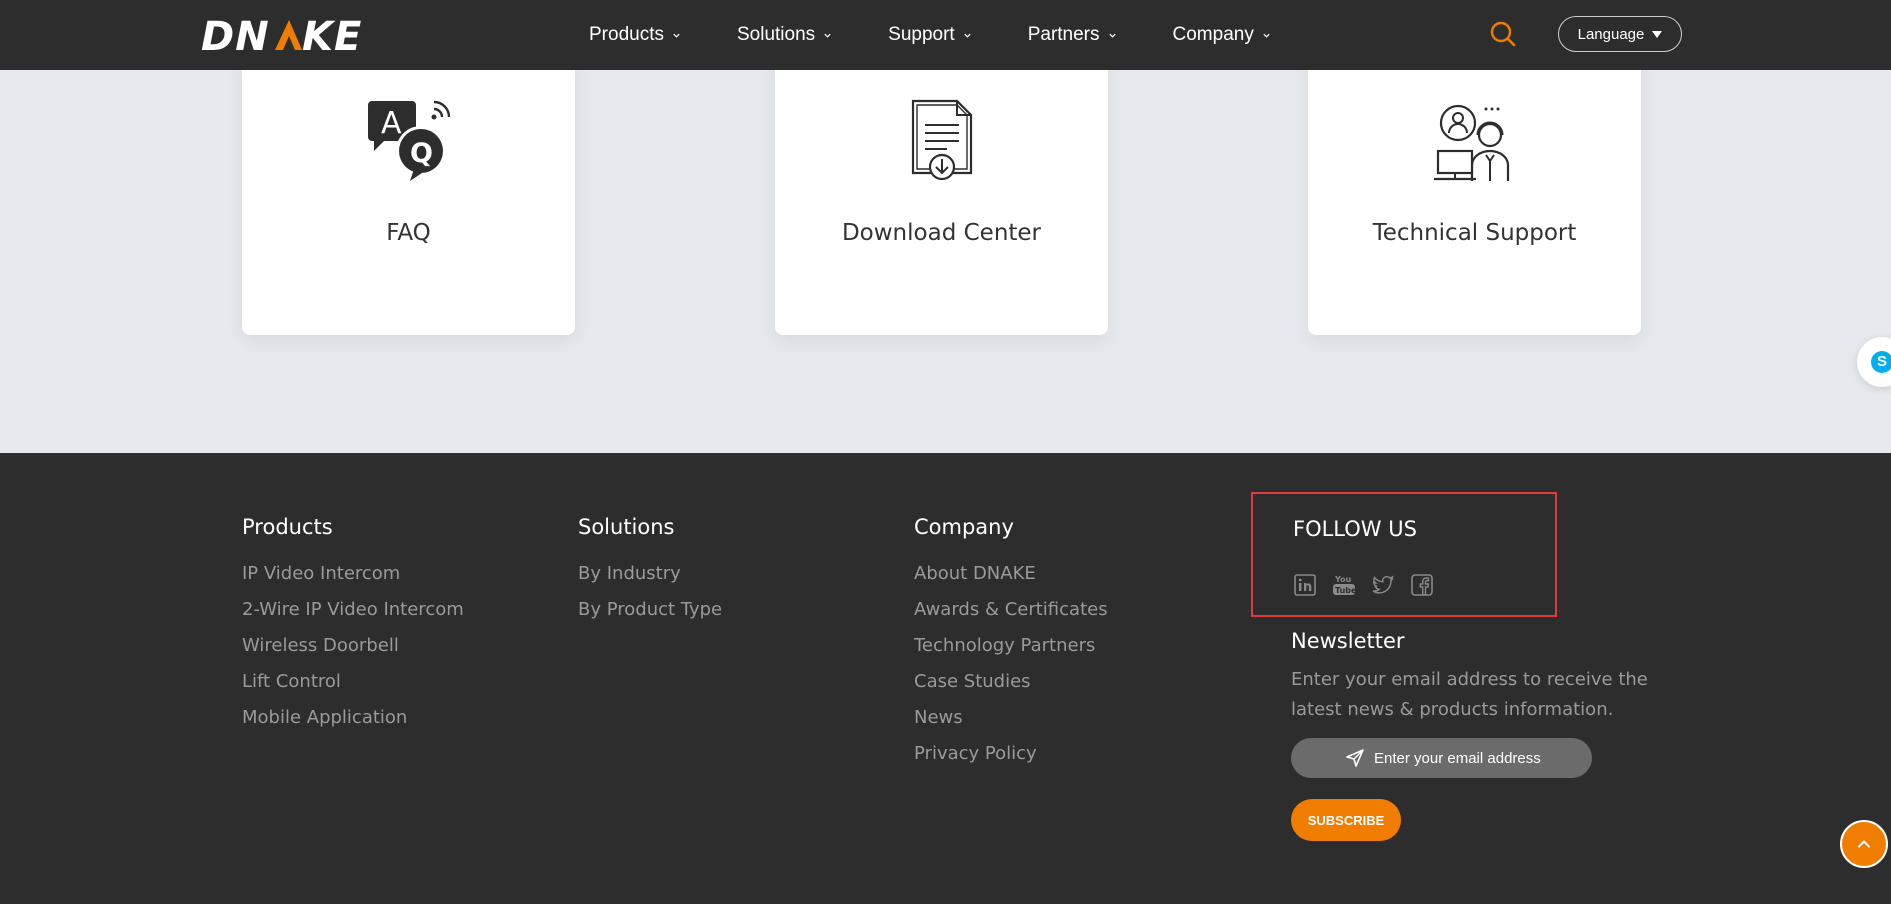 This screenshot has width=1891, height=904. What do you see at coordinates (1348, 641) in the screenshot?
I see `newsletter-title: Newsletter` at bounding box center [1348, 641].